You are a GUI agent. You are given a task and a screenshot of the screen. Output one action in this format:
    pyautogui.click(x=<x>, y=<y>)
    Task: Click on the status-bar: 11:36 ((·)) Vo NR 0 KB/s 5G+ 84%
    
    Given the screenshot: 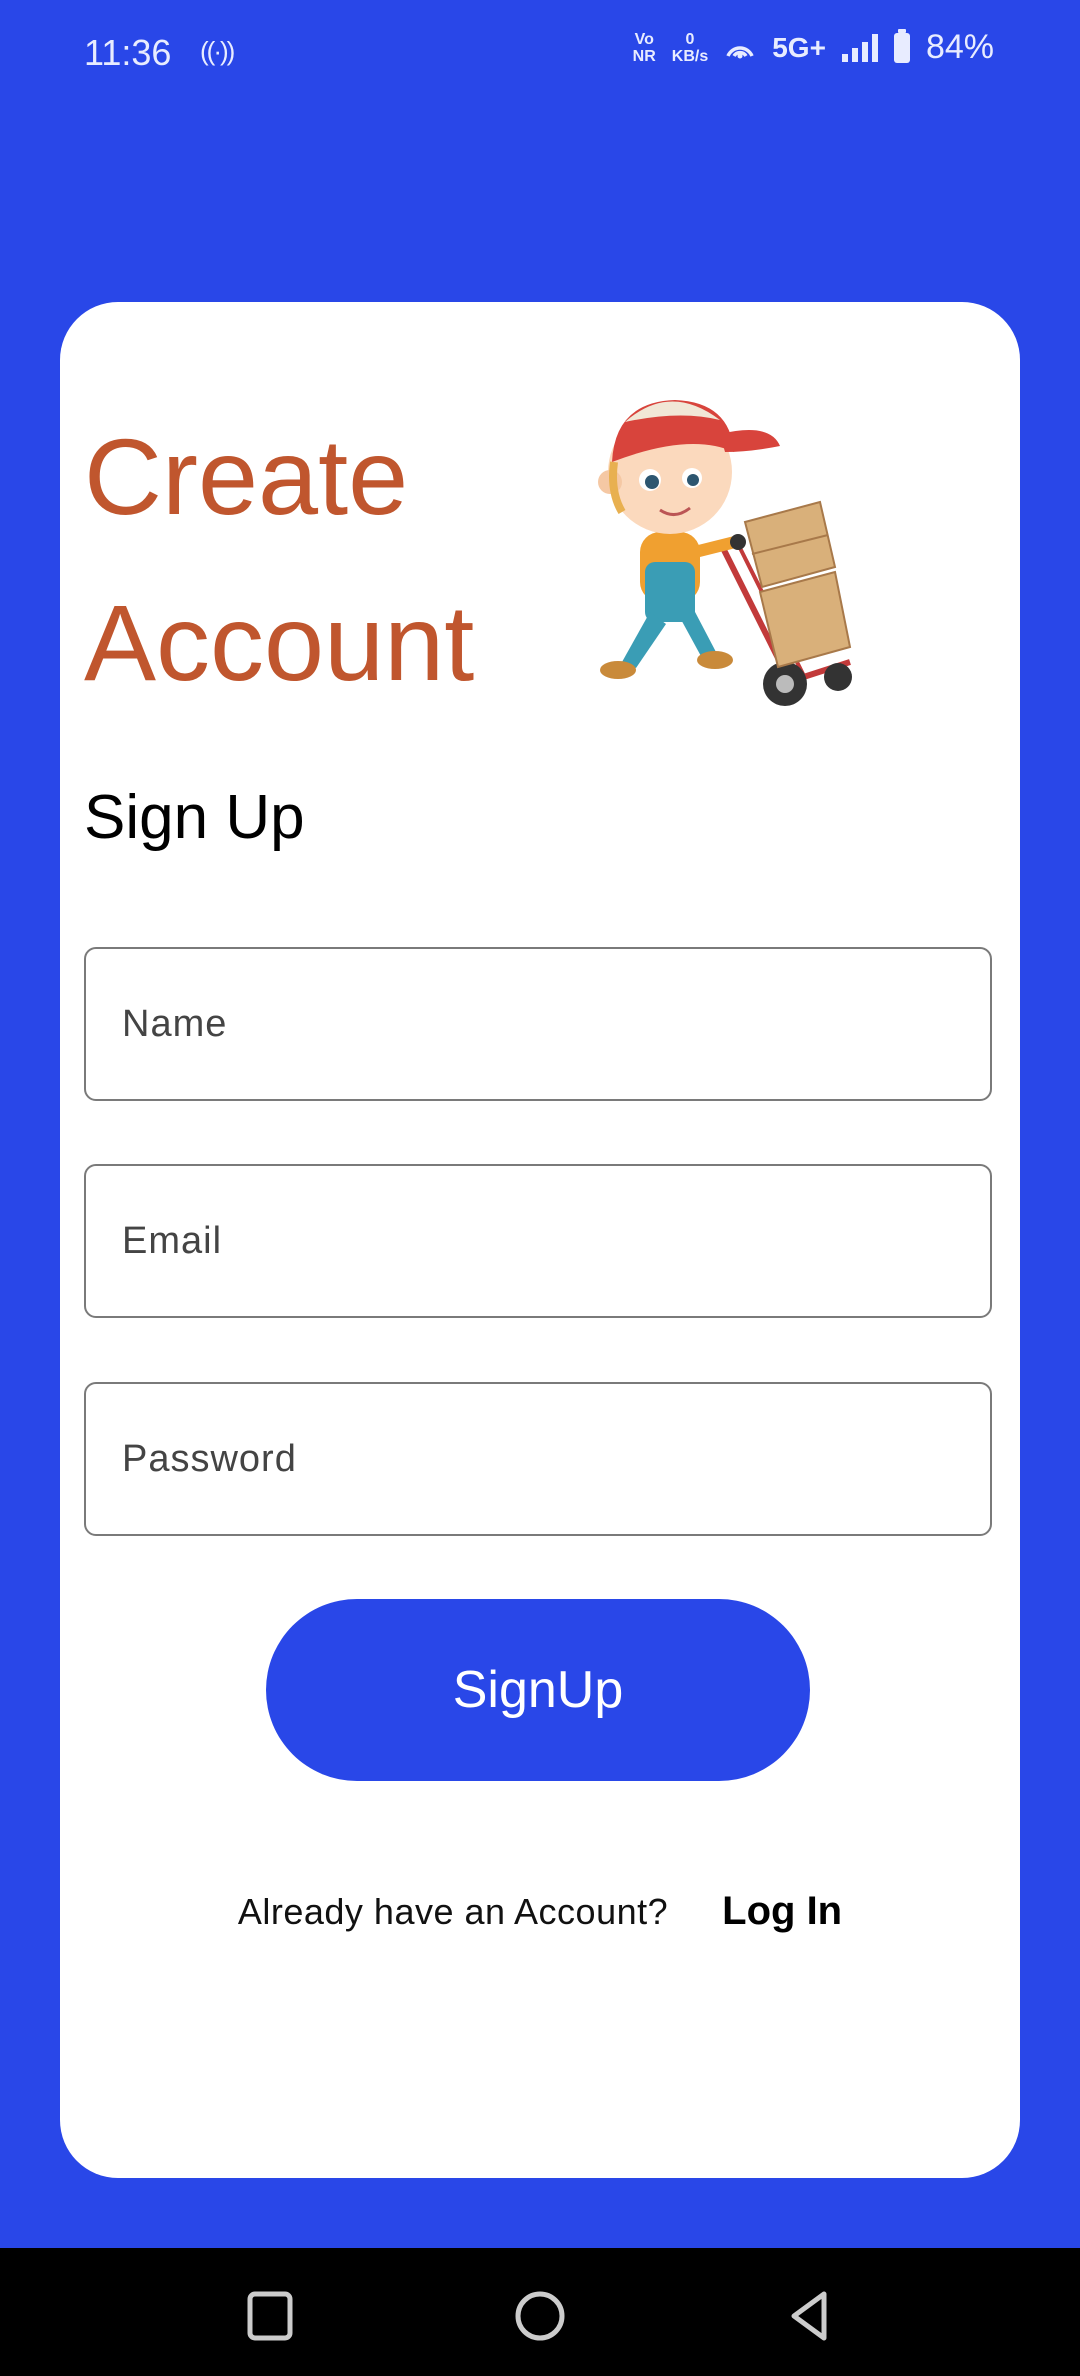 What is the action you would take?
    pyautogui.click(x=540, y=55)
    